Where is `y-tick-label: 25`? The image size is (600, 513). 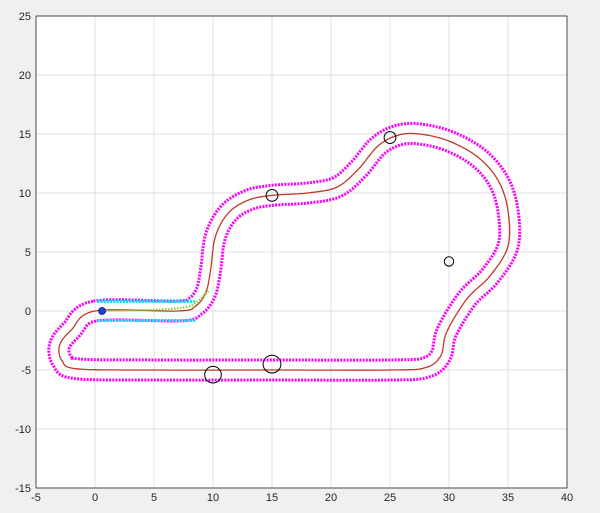
y-tick-label: 25 is located at coordinates (25, 17).